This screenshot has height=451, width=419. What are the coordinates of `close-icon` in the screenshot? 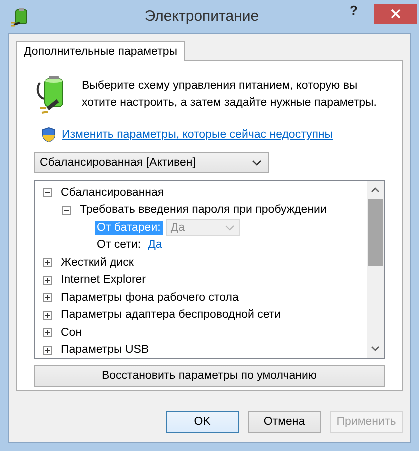 It's located at (395, 14).